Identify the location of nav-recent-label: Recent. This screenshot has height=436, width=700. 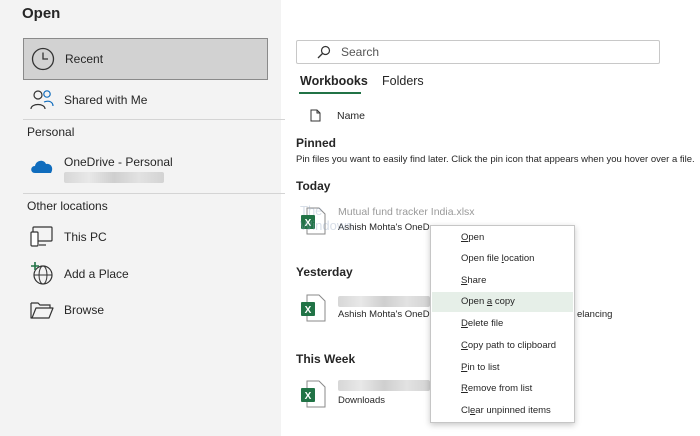
(84, 59).